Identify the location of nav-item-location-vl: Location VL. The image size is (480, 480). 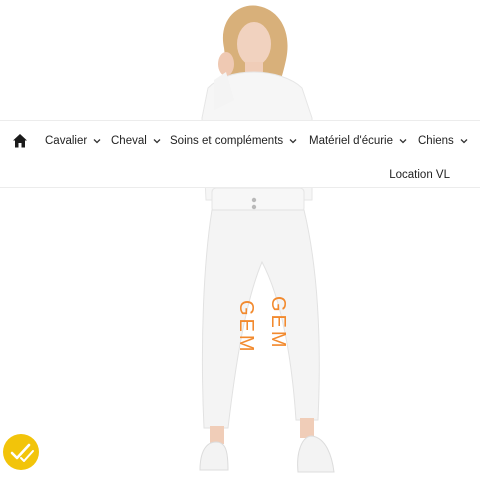
(419, 175).